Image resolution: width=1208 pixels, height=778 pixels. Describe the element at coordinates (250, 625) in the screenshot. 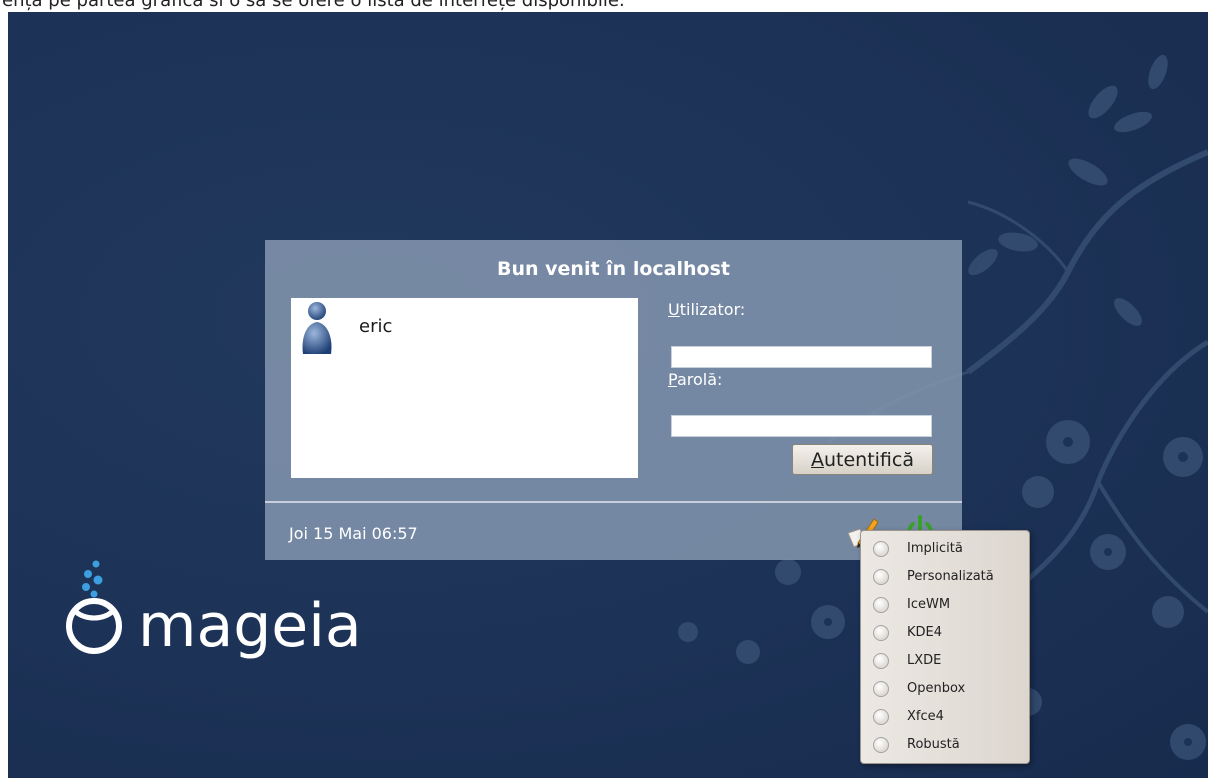

I see `logo-wordmark: mageia` at that location.